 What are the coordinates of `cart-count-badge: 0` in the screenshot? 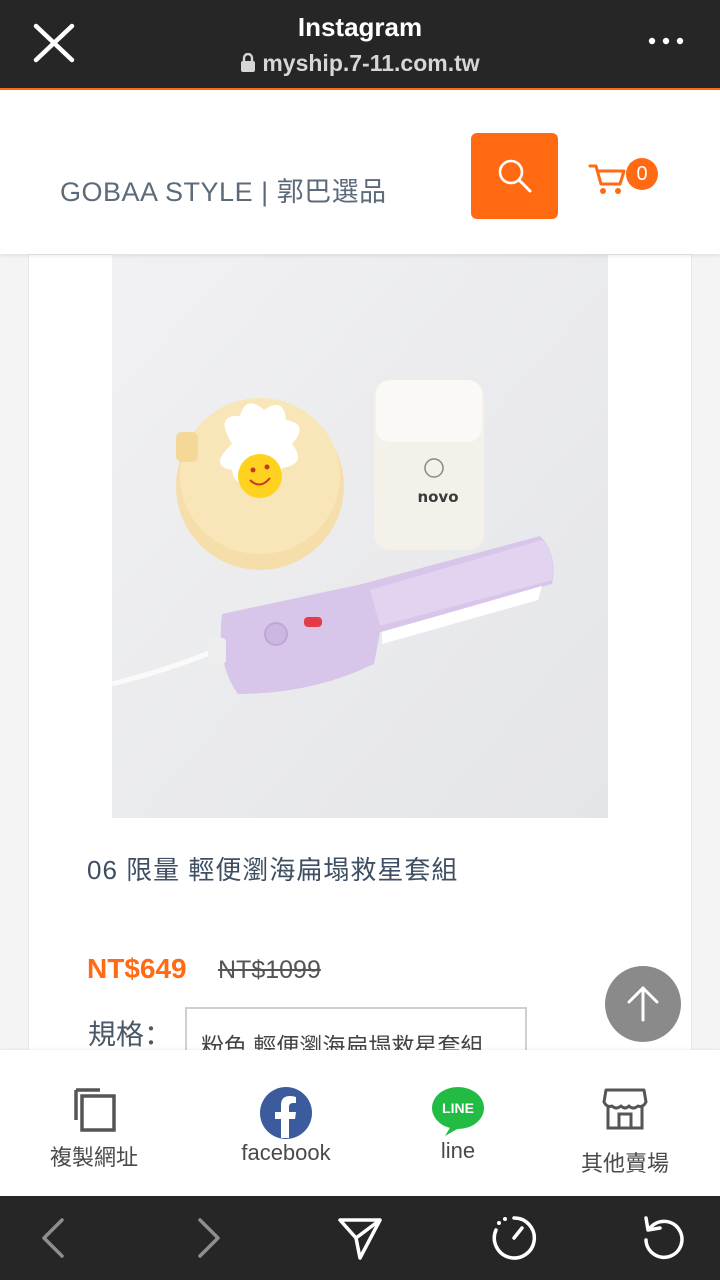 It's located at (642, 174).